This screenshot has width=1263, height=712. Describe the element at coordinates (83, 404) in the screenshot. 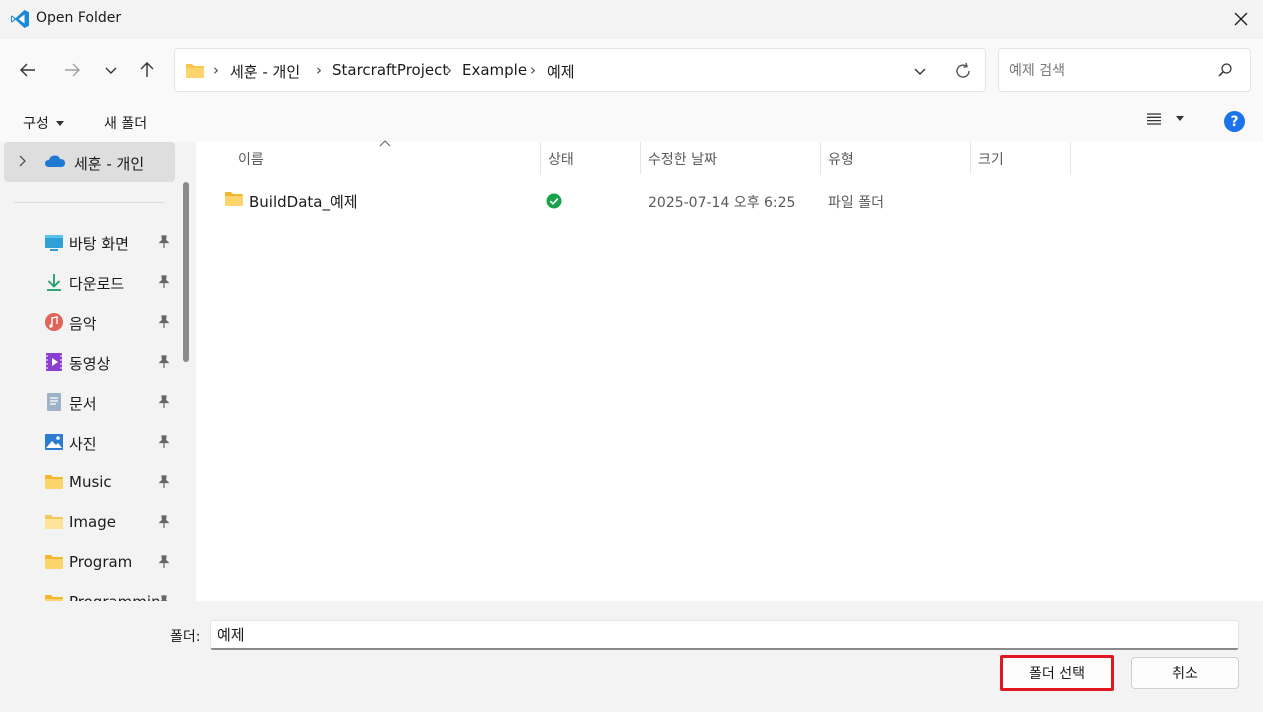

I see `sidebar-item-label: 문서` at that location.